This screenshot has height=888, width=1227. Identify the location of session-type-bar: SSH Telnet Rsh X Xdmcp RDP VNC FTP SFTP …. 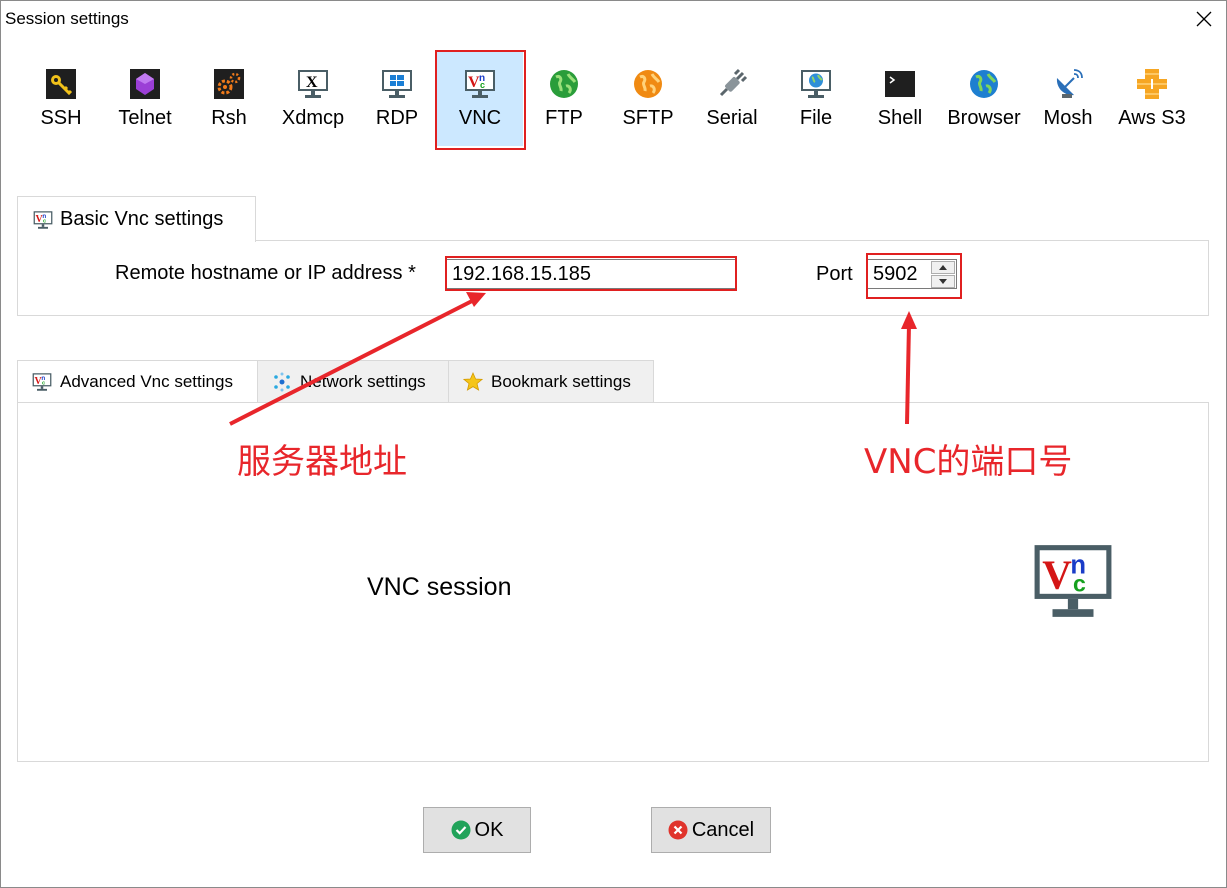
(613, 100).